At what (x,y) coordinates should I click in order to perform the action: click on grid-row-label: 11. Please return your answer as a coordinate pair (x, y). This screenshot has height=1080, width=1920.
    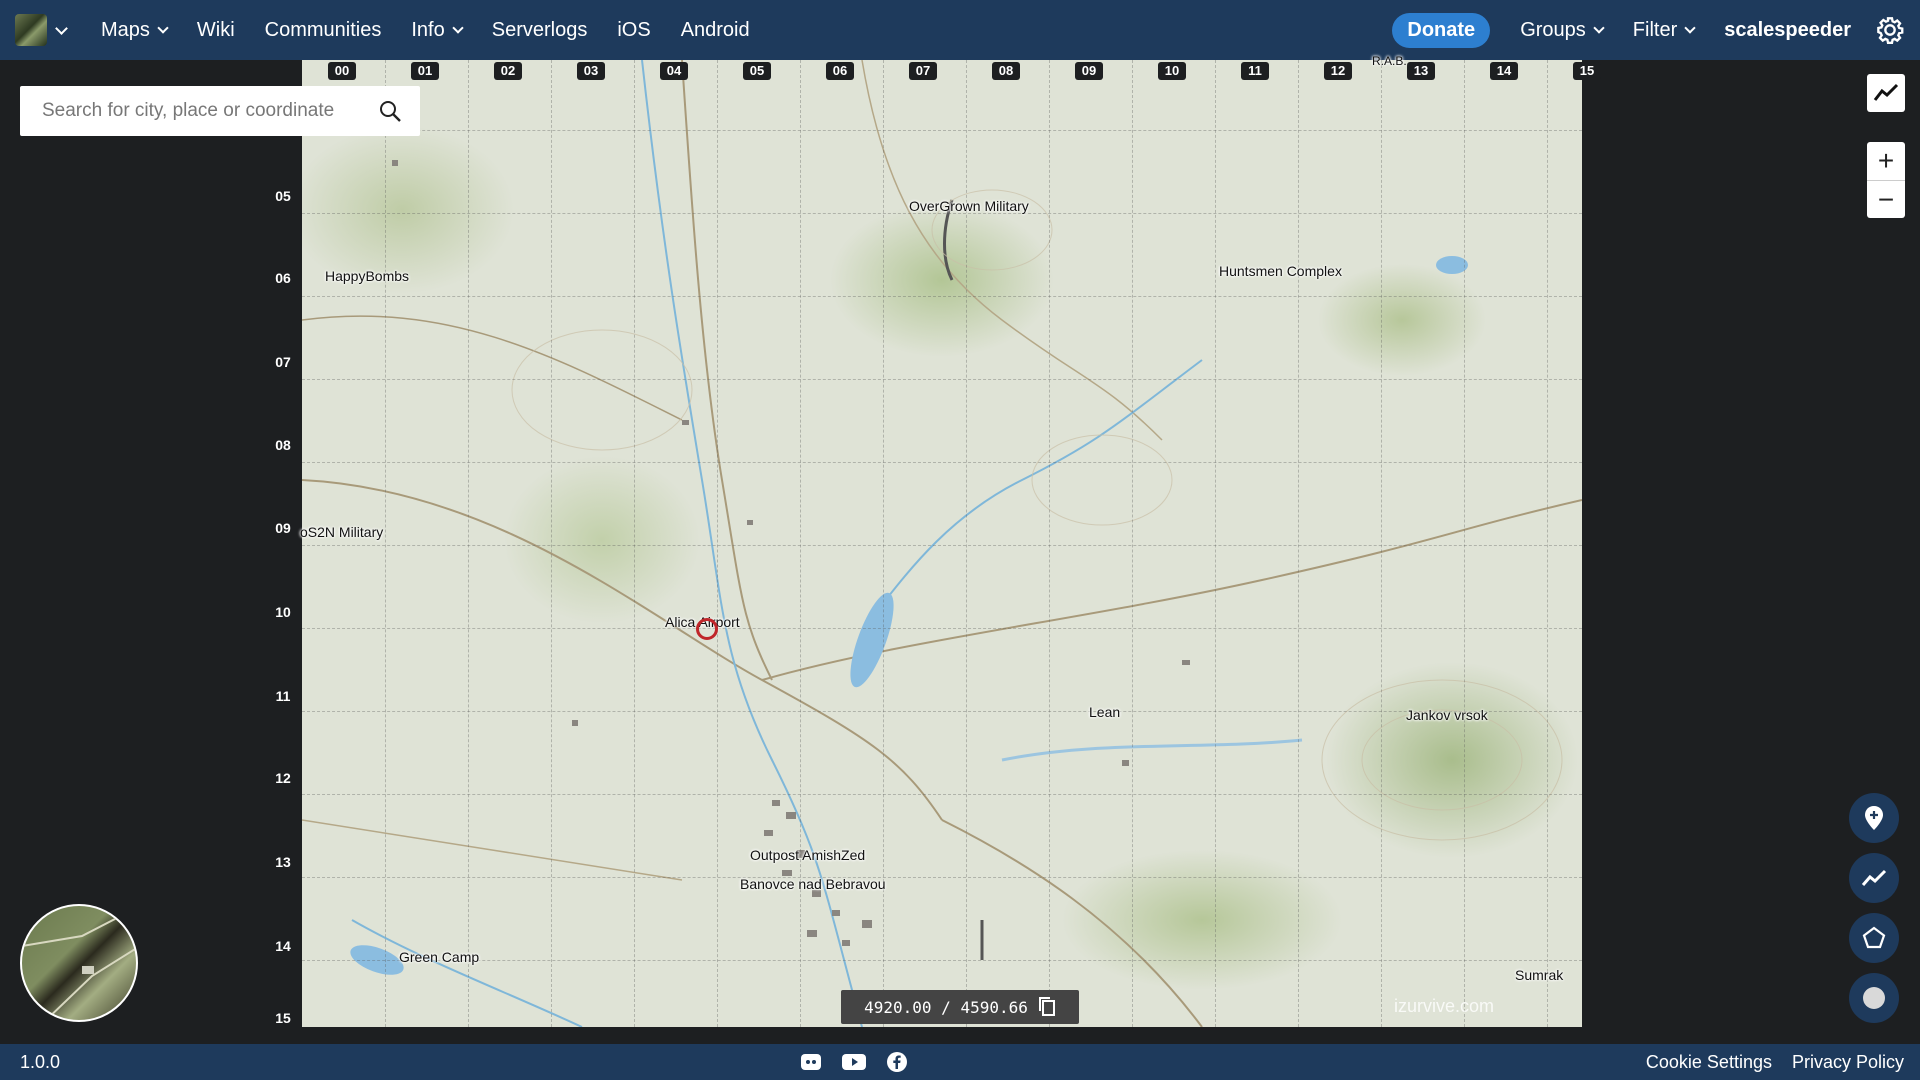
    Looking at the image, I should click on (283, 696).